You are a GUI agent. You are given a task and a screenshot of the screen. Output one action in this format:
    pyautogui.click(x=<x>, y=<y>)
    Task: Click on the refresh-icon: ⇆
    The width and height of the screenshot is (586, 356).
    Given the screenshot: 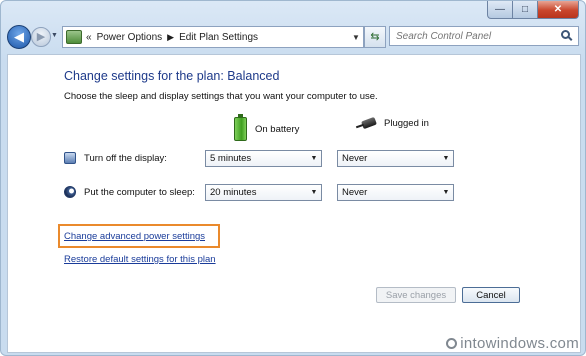 What is the action you would take?
    pyautogui.click(x=375, y=37)
    